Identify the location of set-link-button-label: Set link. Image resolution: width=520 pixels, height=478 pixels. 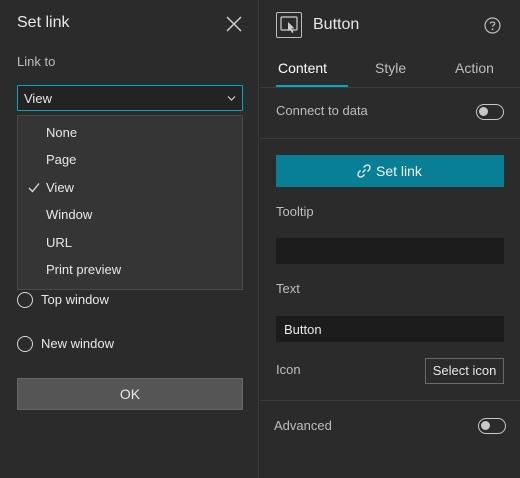
(399, 171).